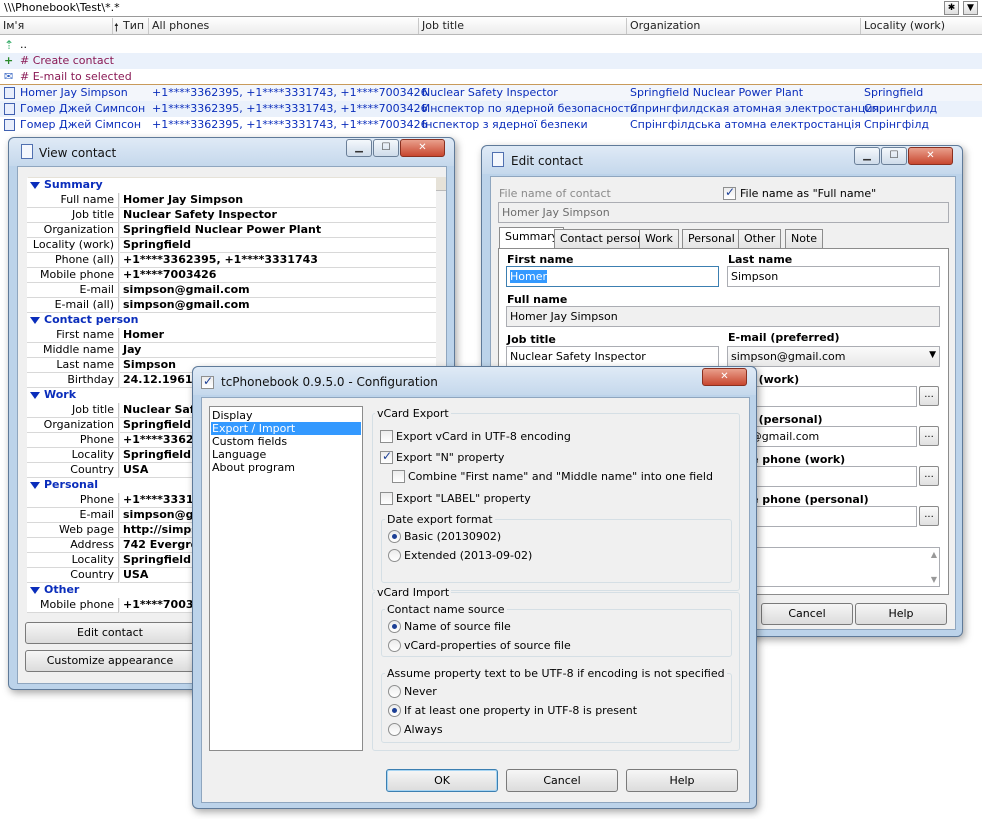 This screenshot has height=819, width=982. What do you see at coordinates (413, 413) in the screenshot?
I see `vcard-export-label: vCard Export` at bounding box center [413, 413].